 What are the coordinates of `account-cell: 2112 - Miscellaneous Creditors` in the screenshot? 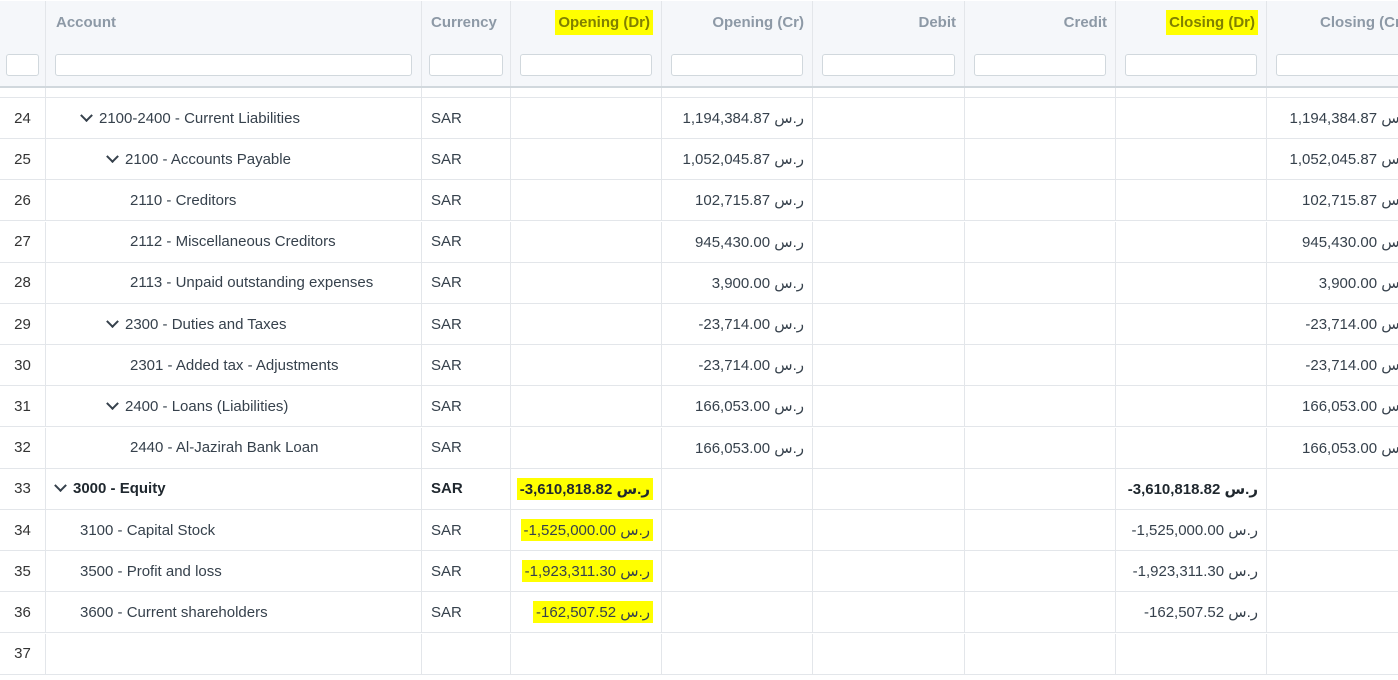 It's located at (234, 242).